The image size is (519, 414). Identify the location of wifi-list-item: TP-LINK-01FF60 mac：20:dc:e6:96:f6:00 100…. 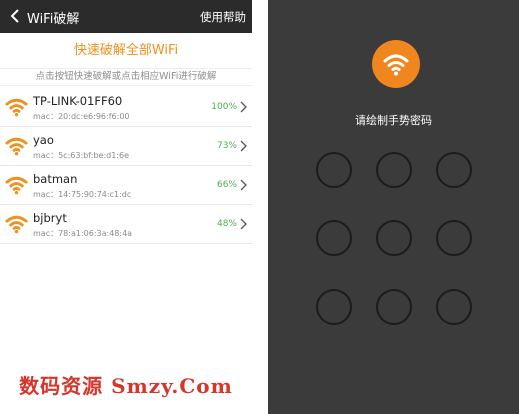
(126, 107).